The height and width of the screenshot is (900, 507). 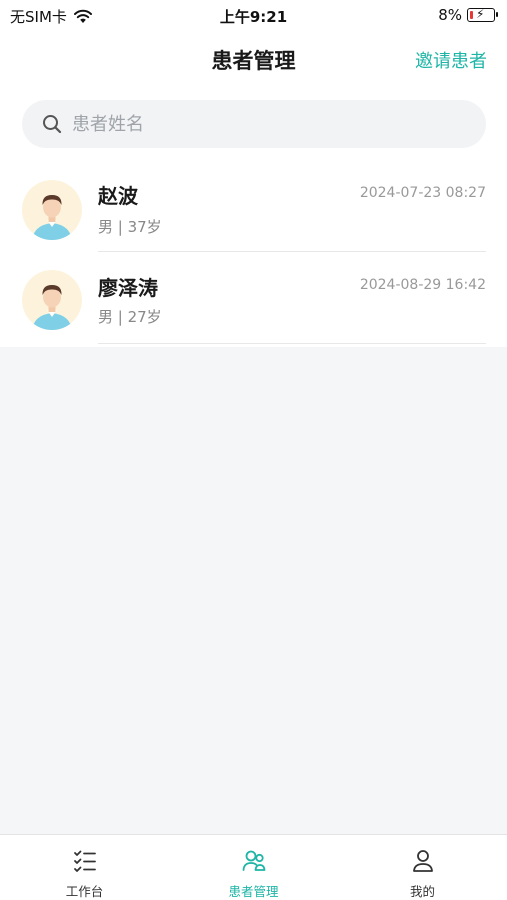 I want to click on tab-patient-management: 患者管理, so click(x=253, y=867).